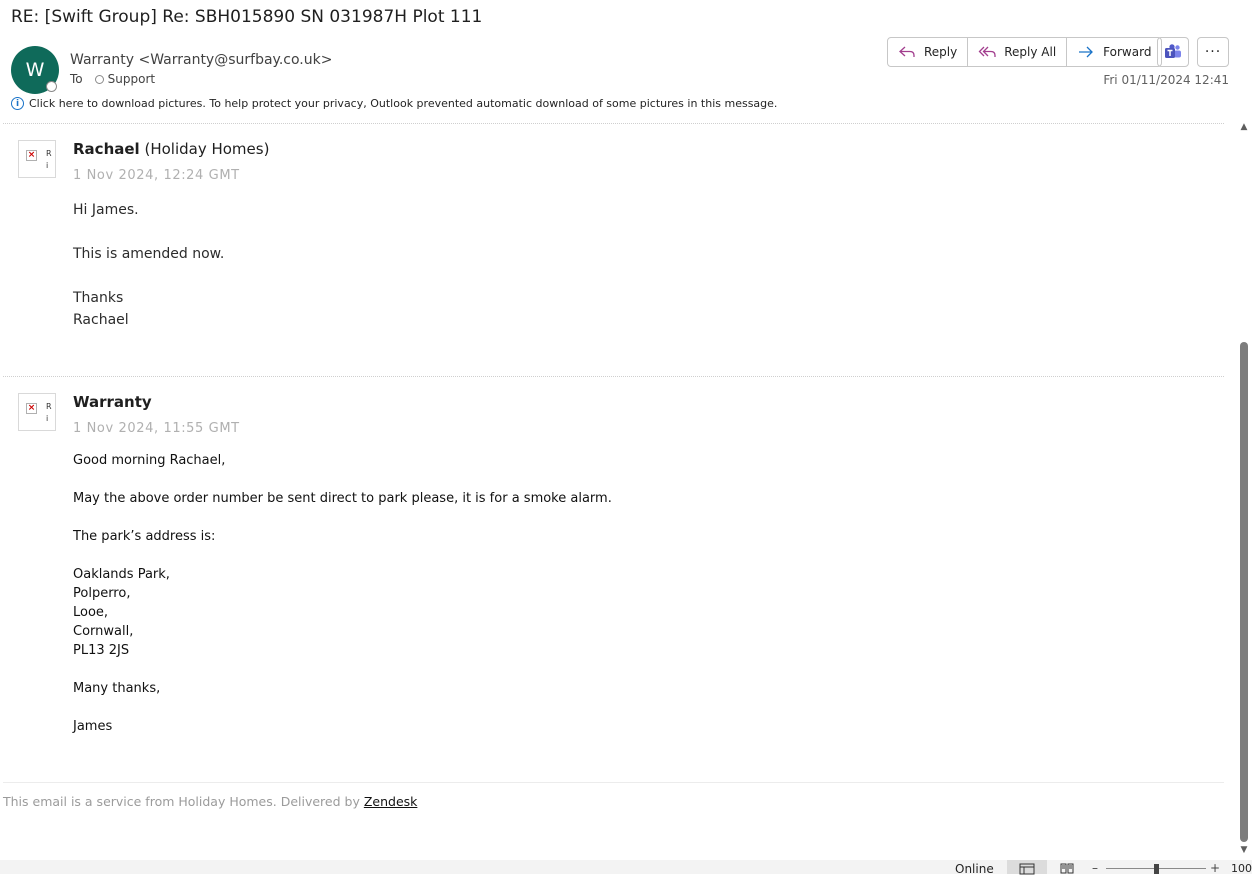 The width and height of the screenshot is (1252, 879). I want to click on message-line: Many thanks,, so click(117, 688).